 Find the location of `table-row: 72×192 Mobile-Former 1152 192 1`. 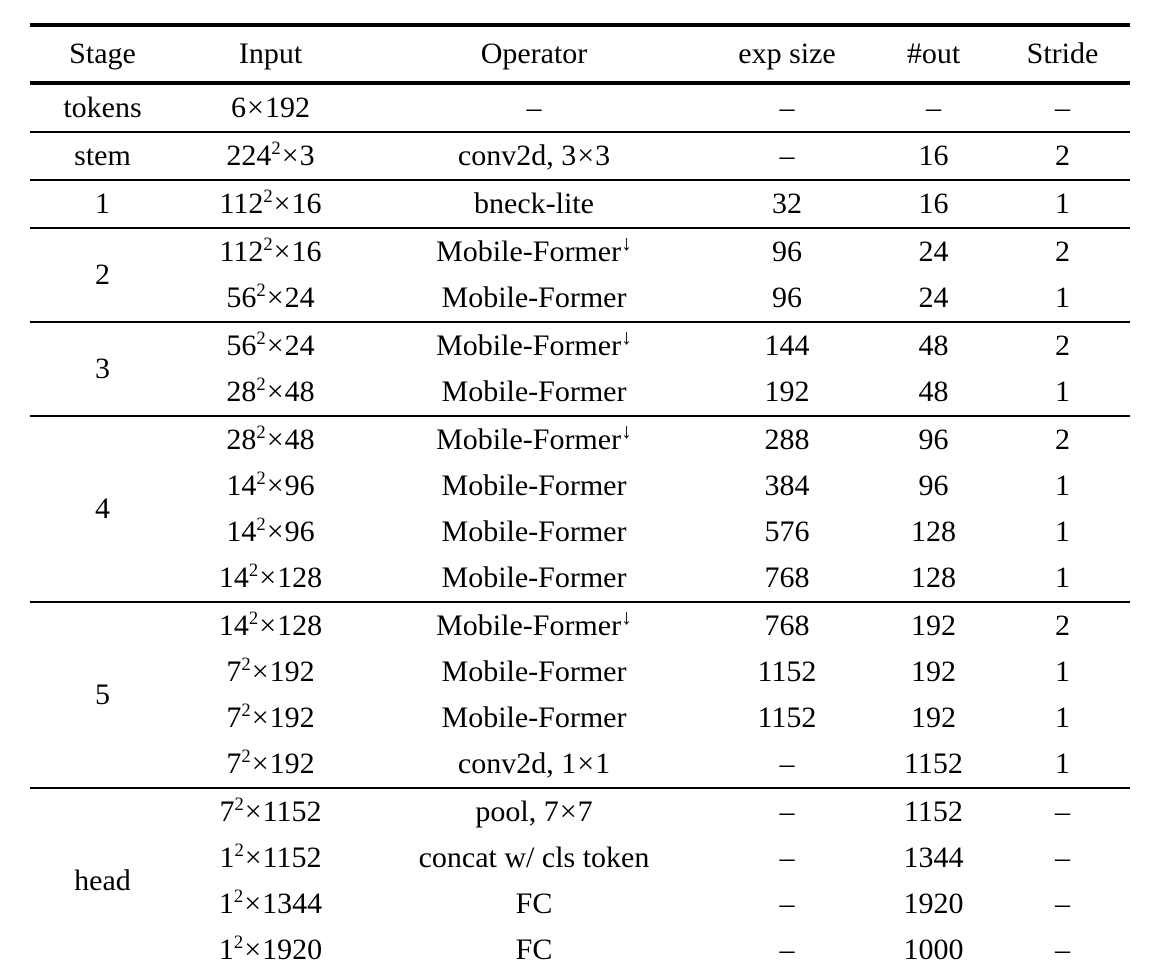

table-row: 72×192 Mobile-Former 1152 192 1 is located at coordinates (580, 672).